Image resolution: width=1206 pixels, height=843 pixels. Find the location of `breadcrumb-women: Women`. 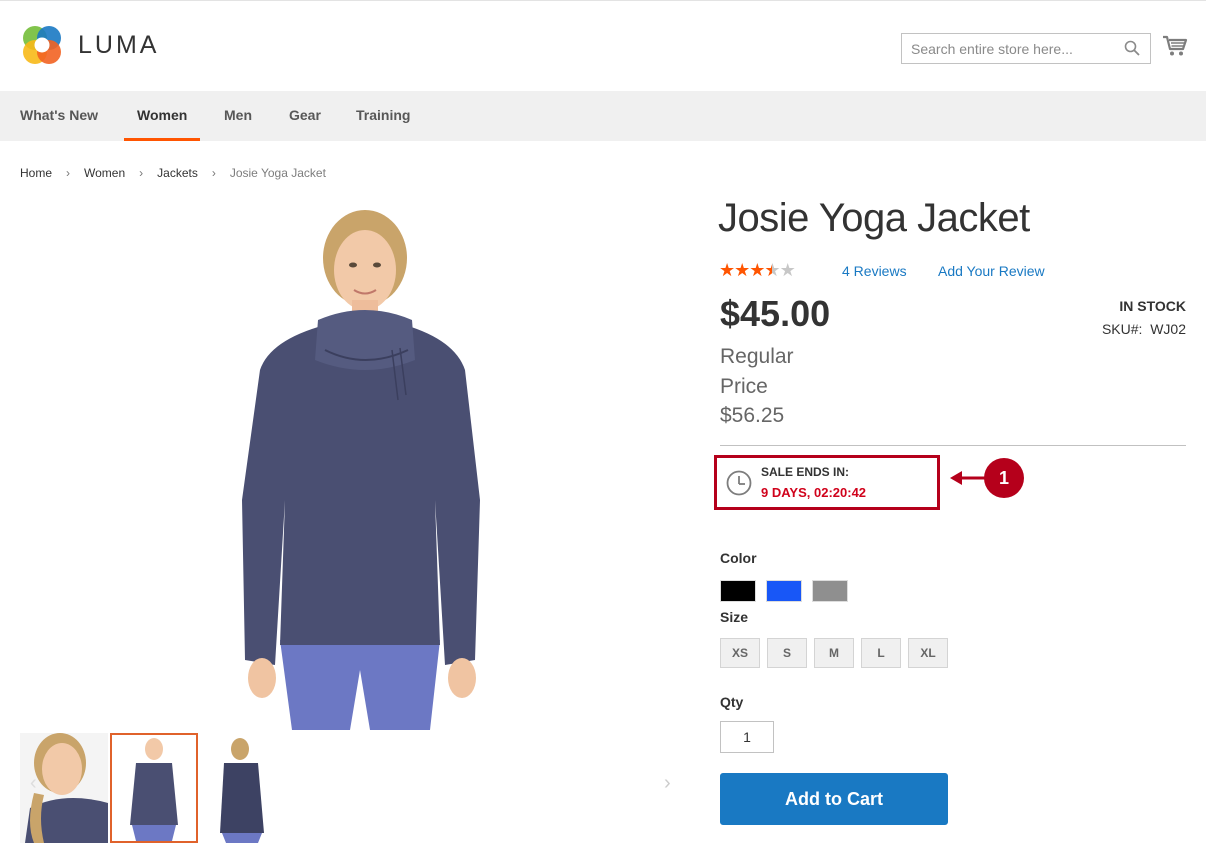

breadcrumb-women: Women is located at coordinates (104, 173).